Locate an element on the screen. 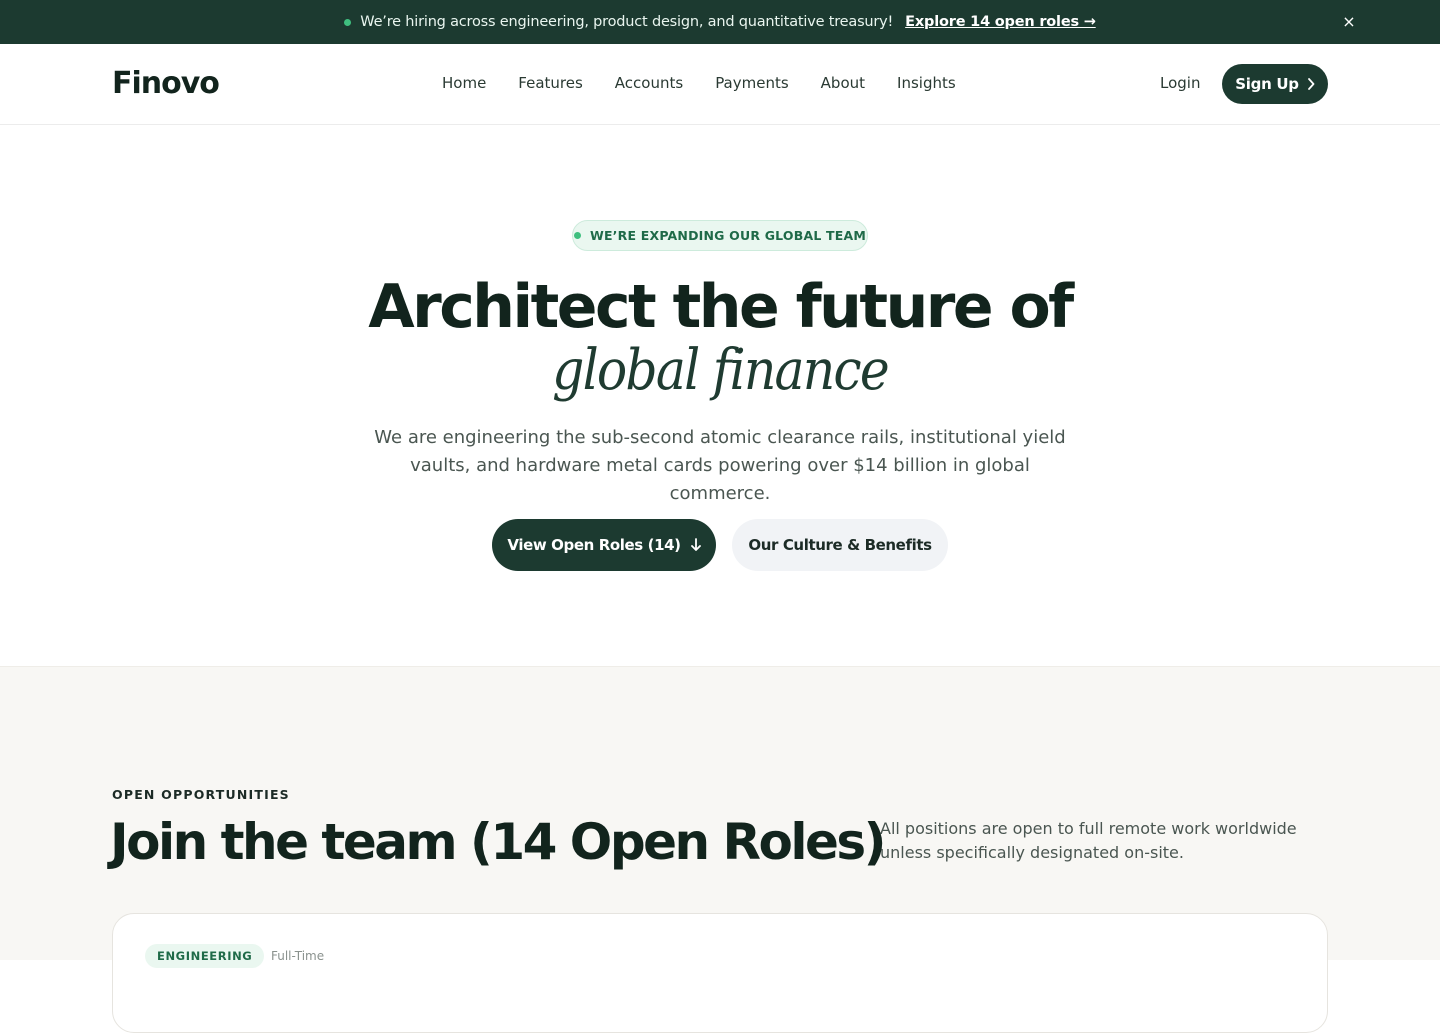  section-eyebrow: OPEN OPPORTUNITIES is located at coordinates (201, 794).